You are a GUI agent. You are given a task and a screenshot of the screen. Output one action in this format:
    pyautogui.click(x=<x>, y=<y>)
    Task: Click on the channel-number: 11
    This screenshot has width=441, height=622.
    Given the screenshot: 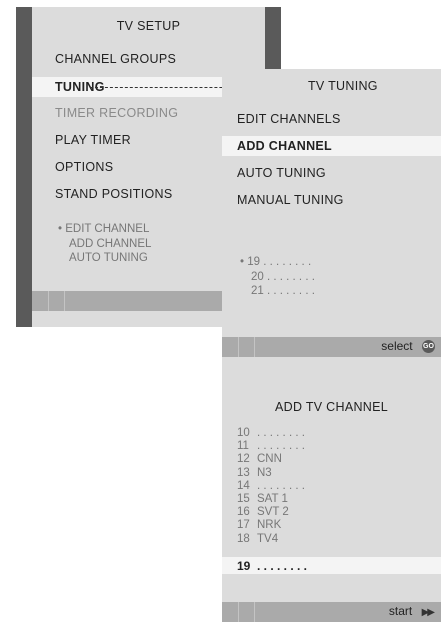 What is the action you would take?
    pyautogui.click(x=243, y=446)
    